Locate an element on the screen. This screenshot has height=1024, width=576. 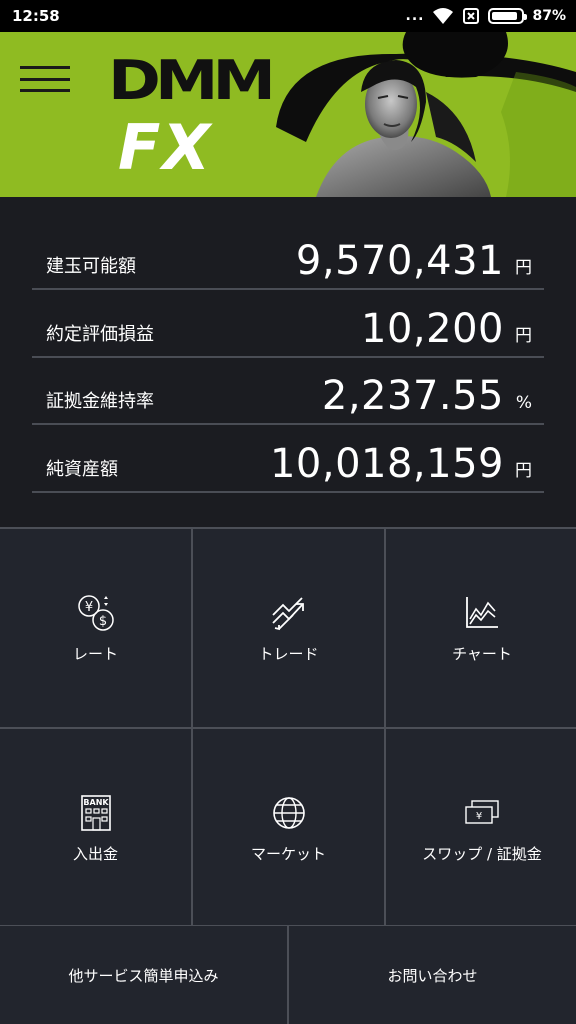
battery-icon is located at coordinates (508, 16).